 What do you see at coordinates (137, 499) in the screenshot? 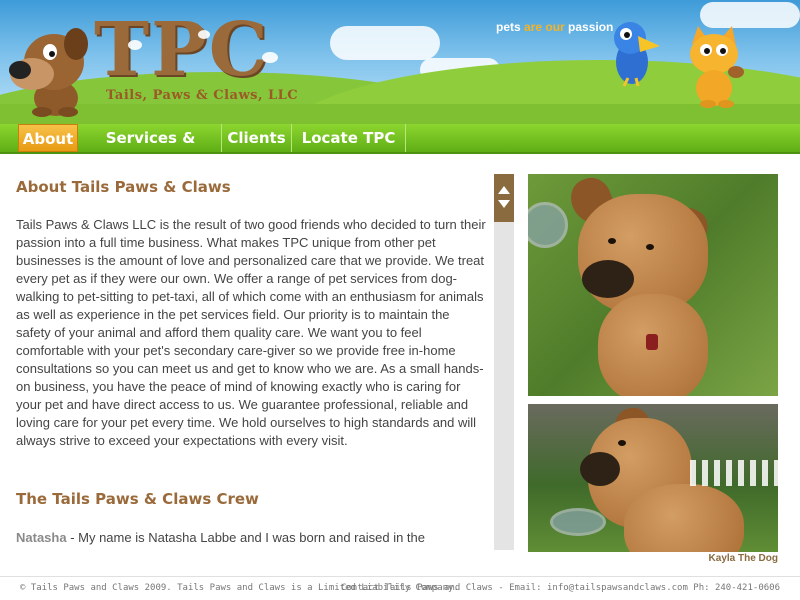
I see `crew-heading: The Tails Paws & Claws Crew` at bounding box center [137, 499].